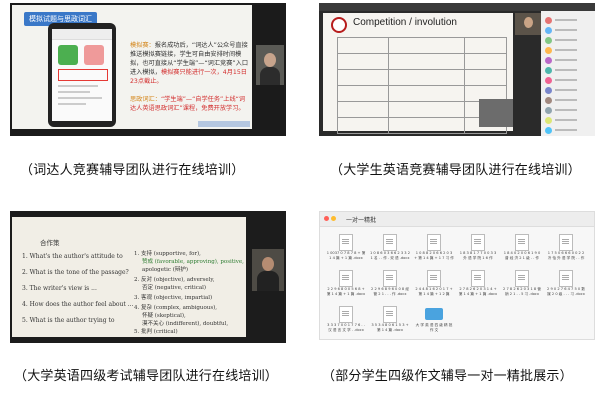  What do you see at coordinates (142, 45) in the screenshot?
I see `para1-label: 模拟赛：` at bounding box center [142, 45].